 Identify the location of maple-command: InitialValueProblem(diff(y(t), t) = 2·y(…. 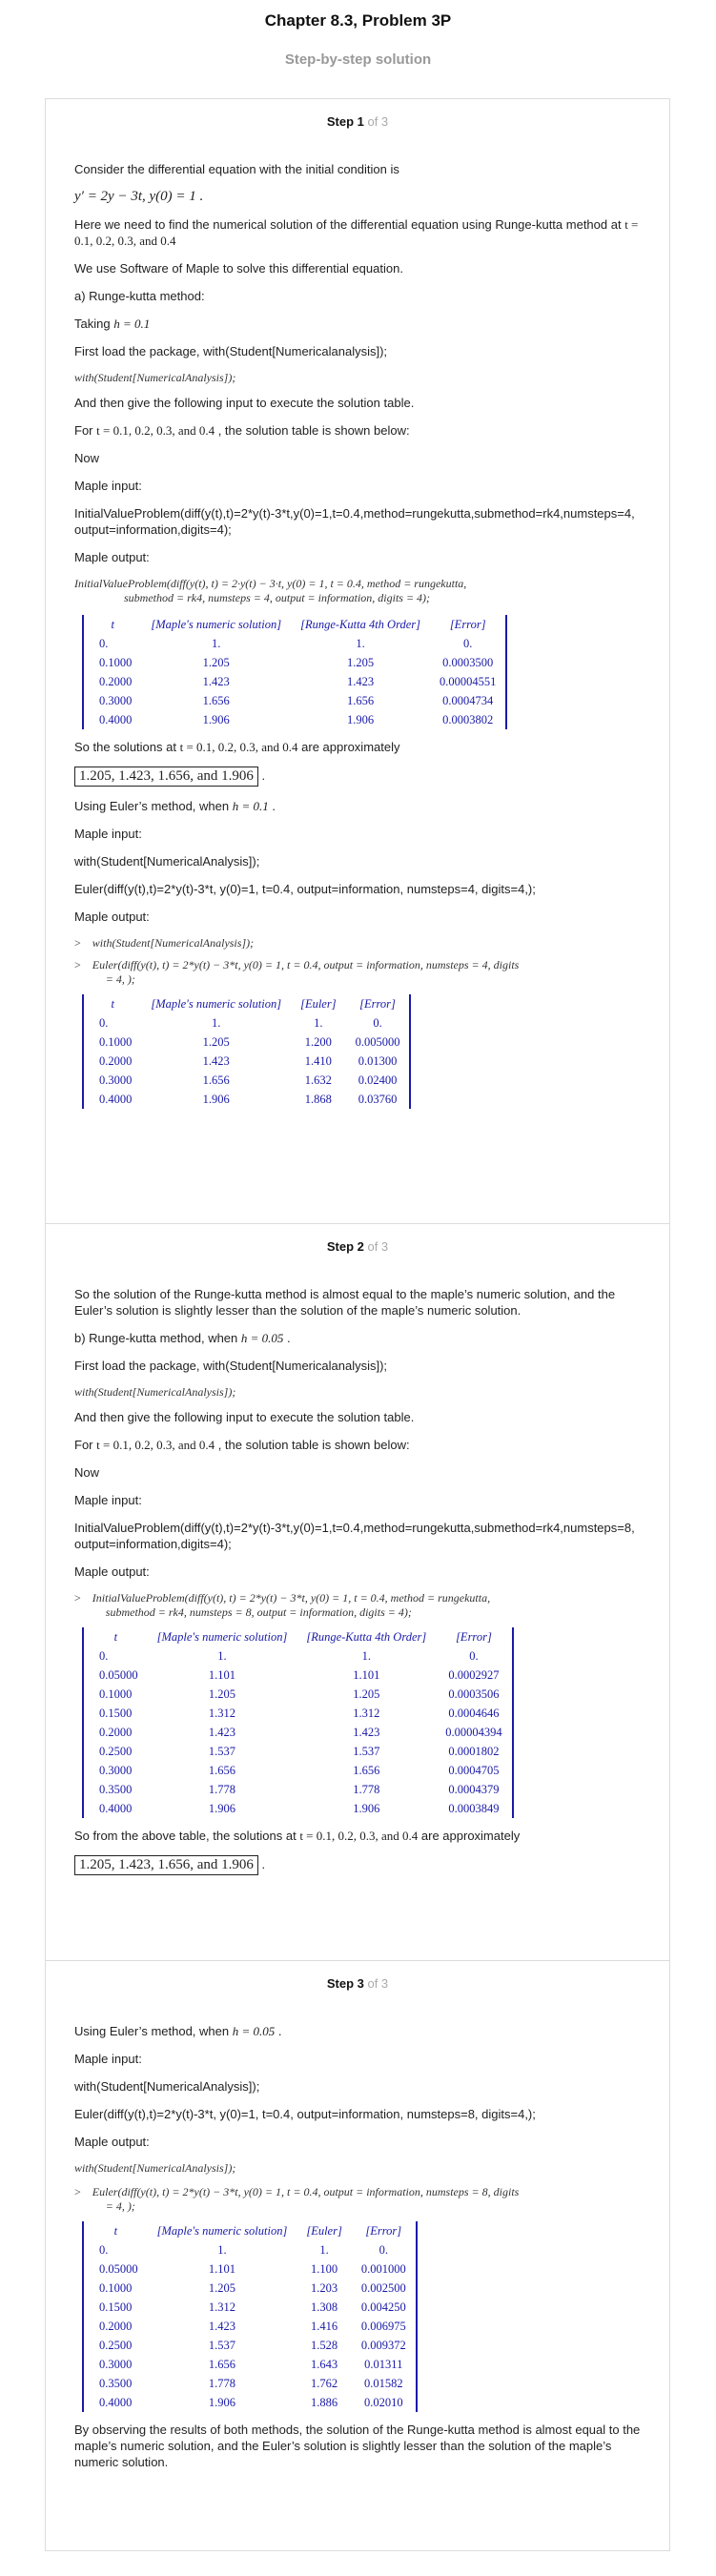
(270, 590).